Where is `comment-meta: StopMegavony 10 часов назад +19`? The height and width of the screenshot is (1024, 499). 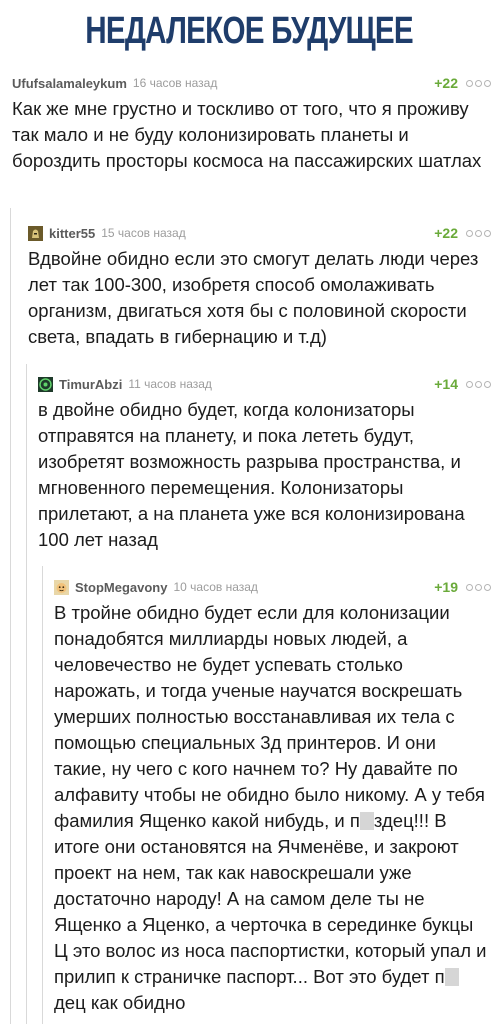
comment-meta: StopMegavony 10 часов назад +19 is located at coordinates (276, 587).